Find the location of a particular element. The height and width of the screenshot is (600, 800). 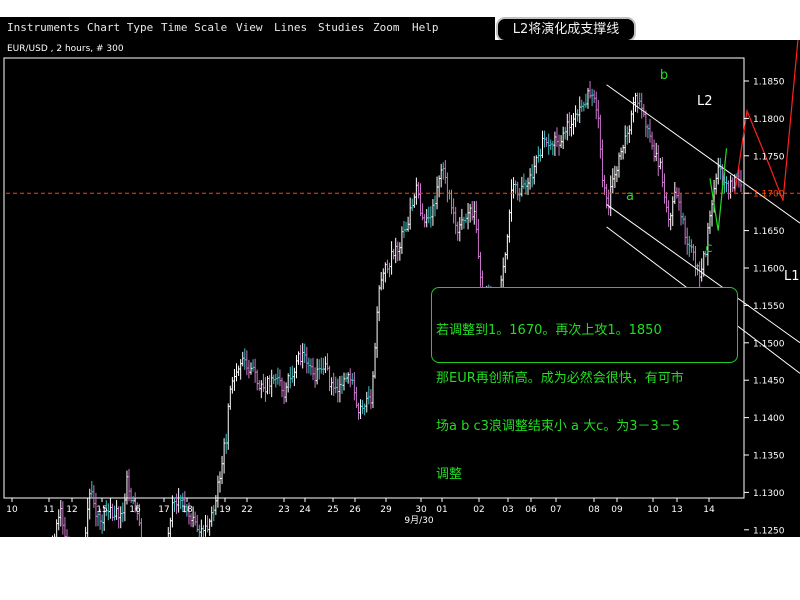

instrument-label: EUR/USD , 2 hours, # 300 is located at coordinates (65, 49).